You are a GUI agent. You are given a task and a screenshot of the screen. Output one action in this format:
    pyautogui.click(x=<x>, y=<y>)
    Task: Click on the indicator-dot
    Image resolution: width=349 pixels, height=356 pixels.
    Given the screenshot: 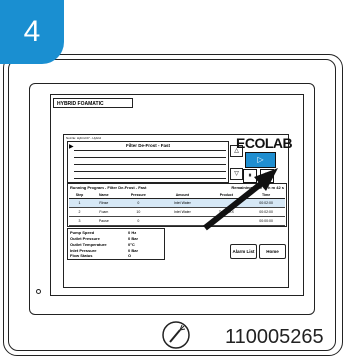 What is the action you would take?
    pyautogui.click(x=38, y=291)
    